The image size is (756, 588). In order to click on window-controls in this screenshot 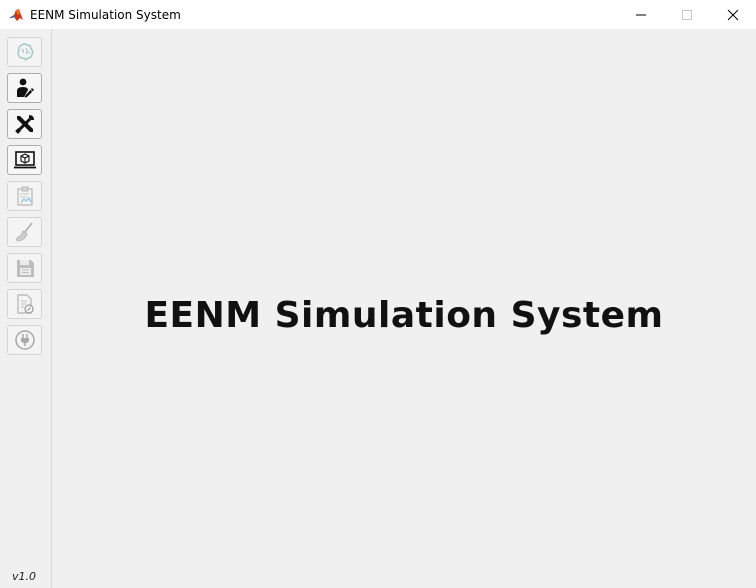, I will do `click(687, 14)`.